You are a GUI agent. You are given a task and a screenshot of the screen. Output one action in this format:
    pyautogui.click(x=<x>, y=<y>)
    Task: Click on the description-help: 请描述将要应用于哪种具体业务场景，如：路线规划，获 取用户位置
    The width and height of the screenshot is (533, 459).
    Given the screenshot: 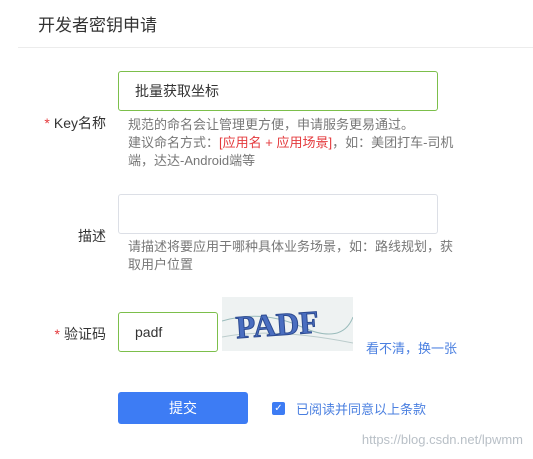 What is the action you would take?
    pyautogui.click(x=290, y=256)
    